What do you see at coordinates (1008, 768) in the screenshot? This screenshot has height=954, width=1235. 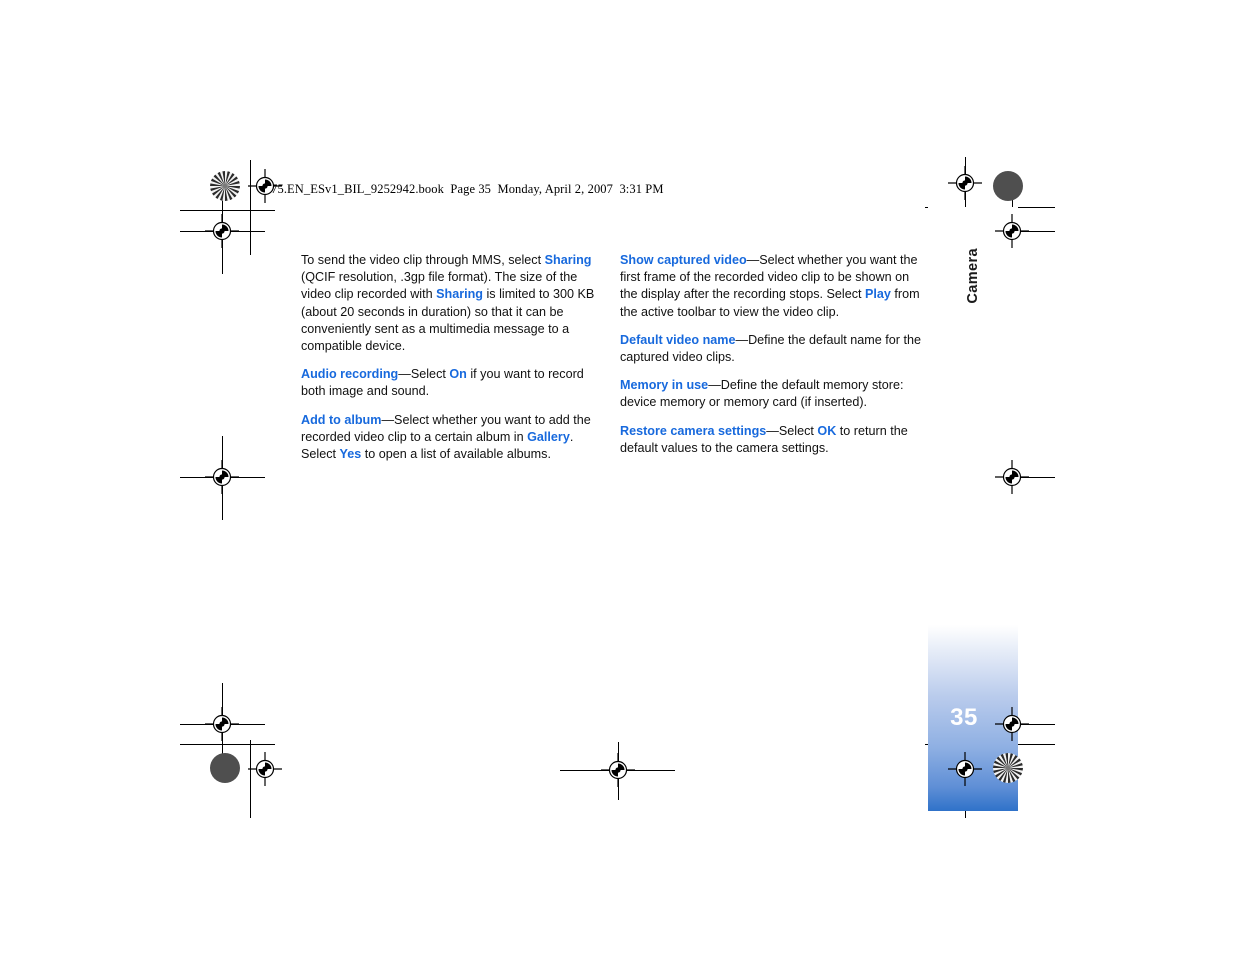 I see `moire-star-patch-bottom-right` at bounding box center [1008, 768].